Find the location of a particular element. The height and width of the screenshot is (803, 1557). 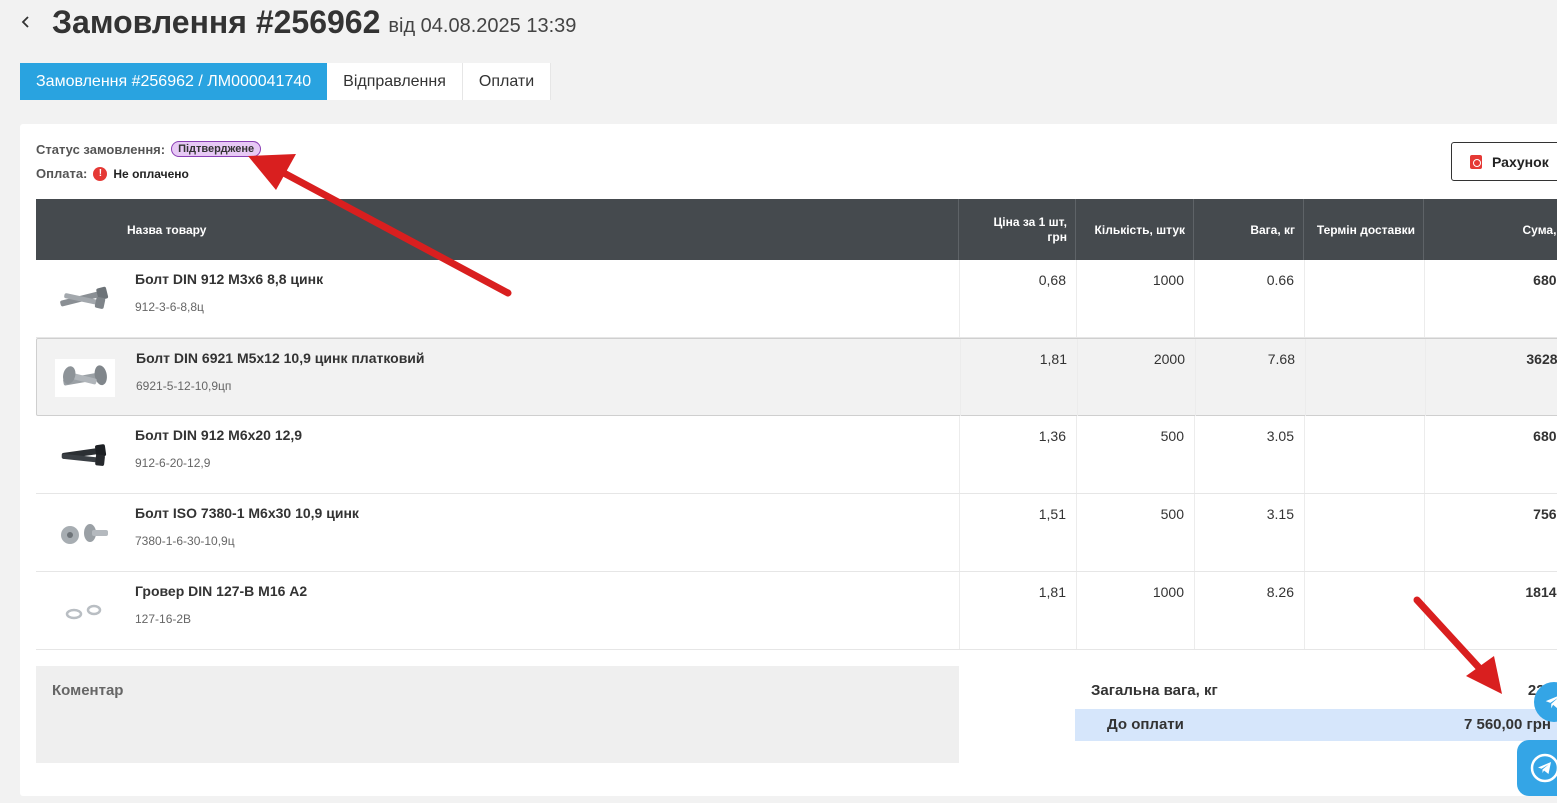

price-cell: 1,51 is located at coordinates (1017, 532).